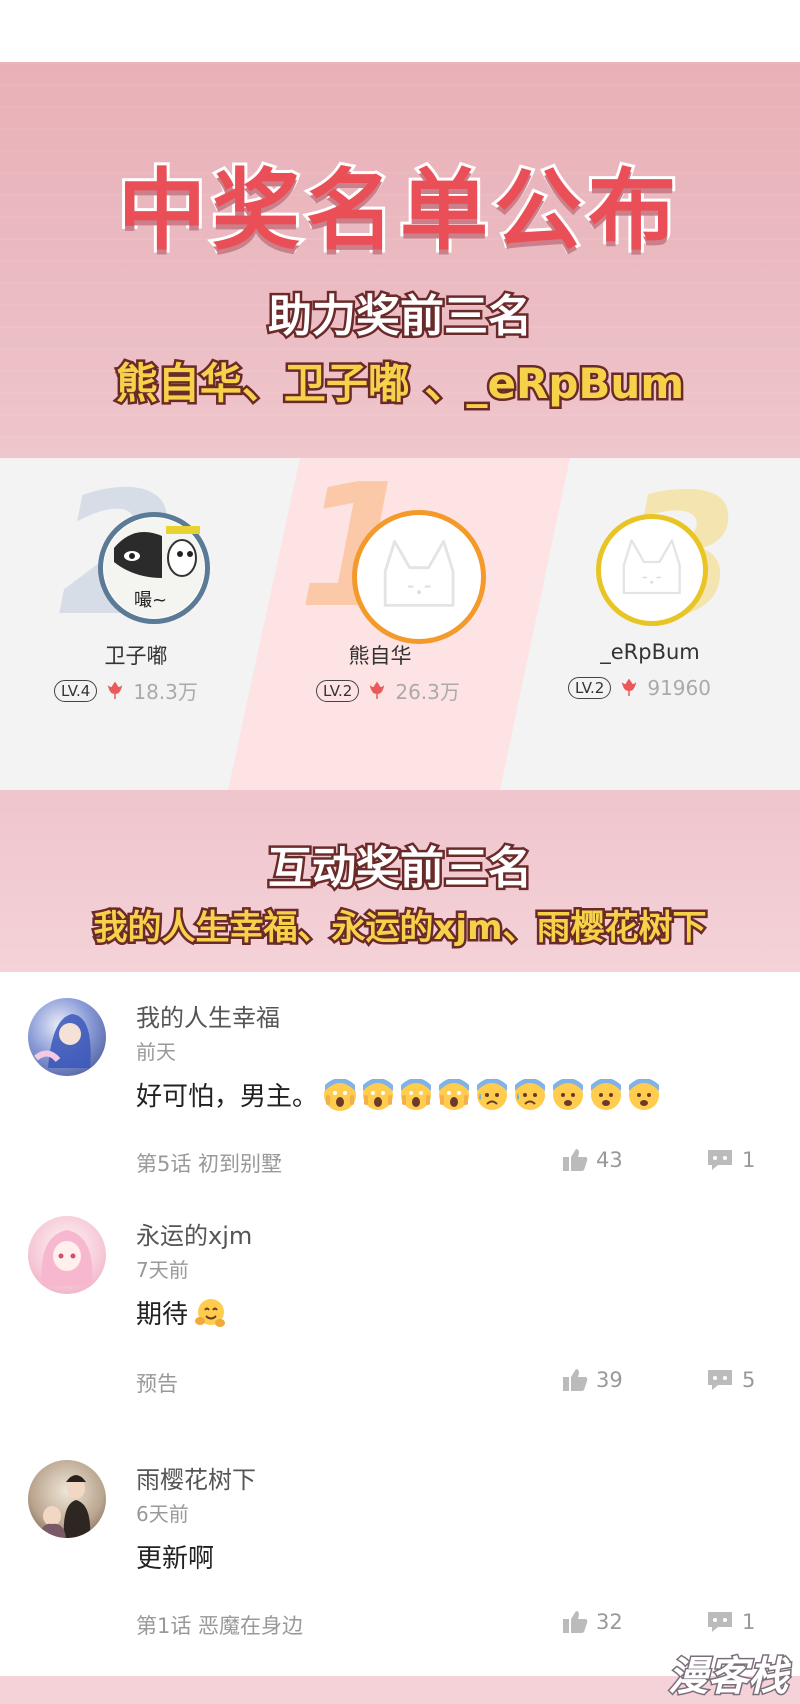  Describe the element at coordinates (162, 1514) in the screenshot. I see `comment-time: 6天前` at that location.